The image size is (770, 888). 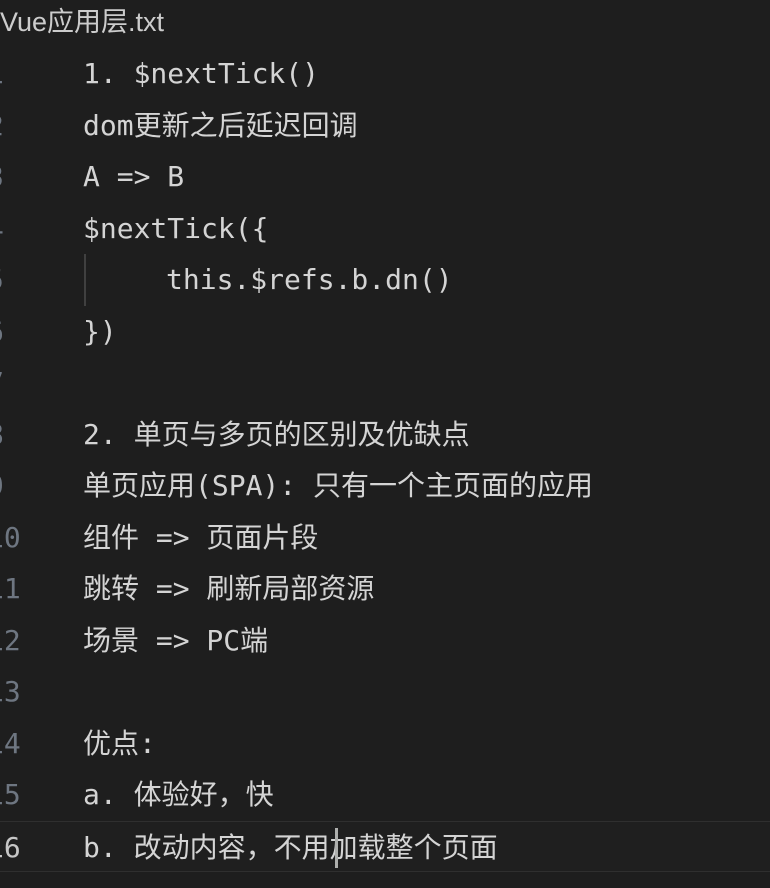 I want to click on line-text: a. 体验好，快, so click(x=178, y=795).